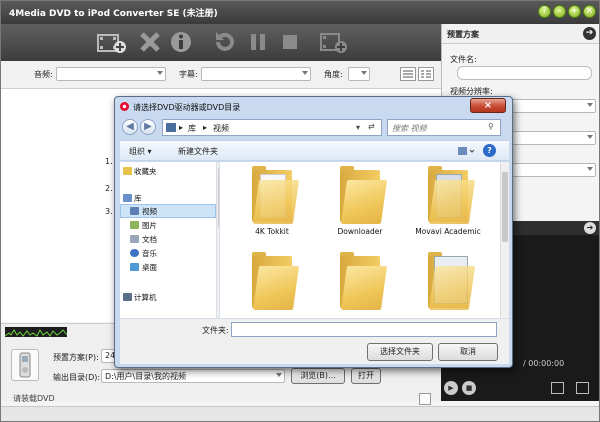 The width and height of the screenshot is (600, 422). I want to click on star-icon, so click(127, 171).